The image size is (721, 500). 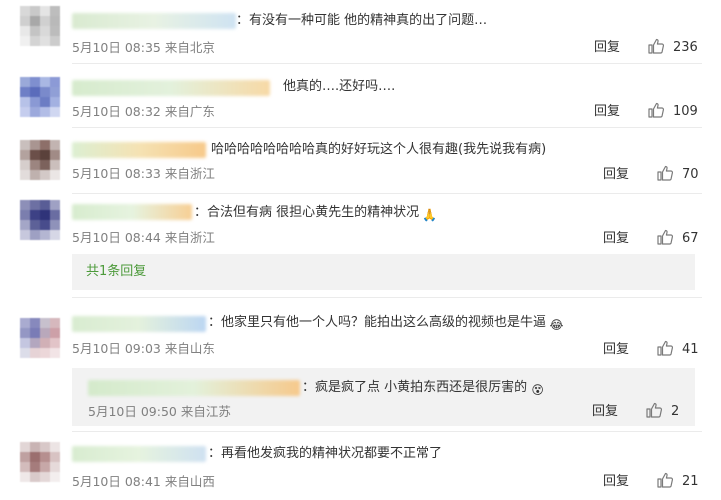 What do you see at coordinates (189, 481) in the screenshot?
I see `comment-location: 来自山西` at bounding box center [189, 481].